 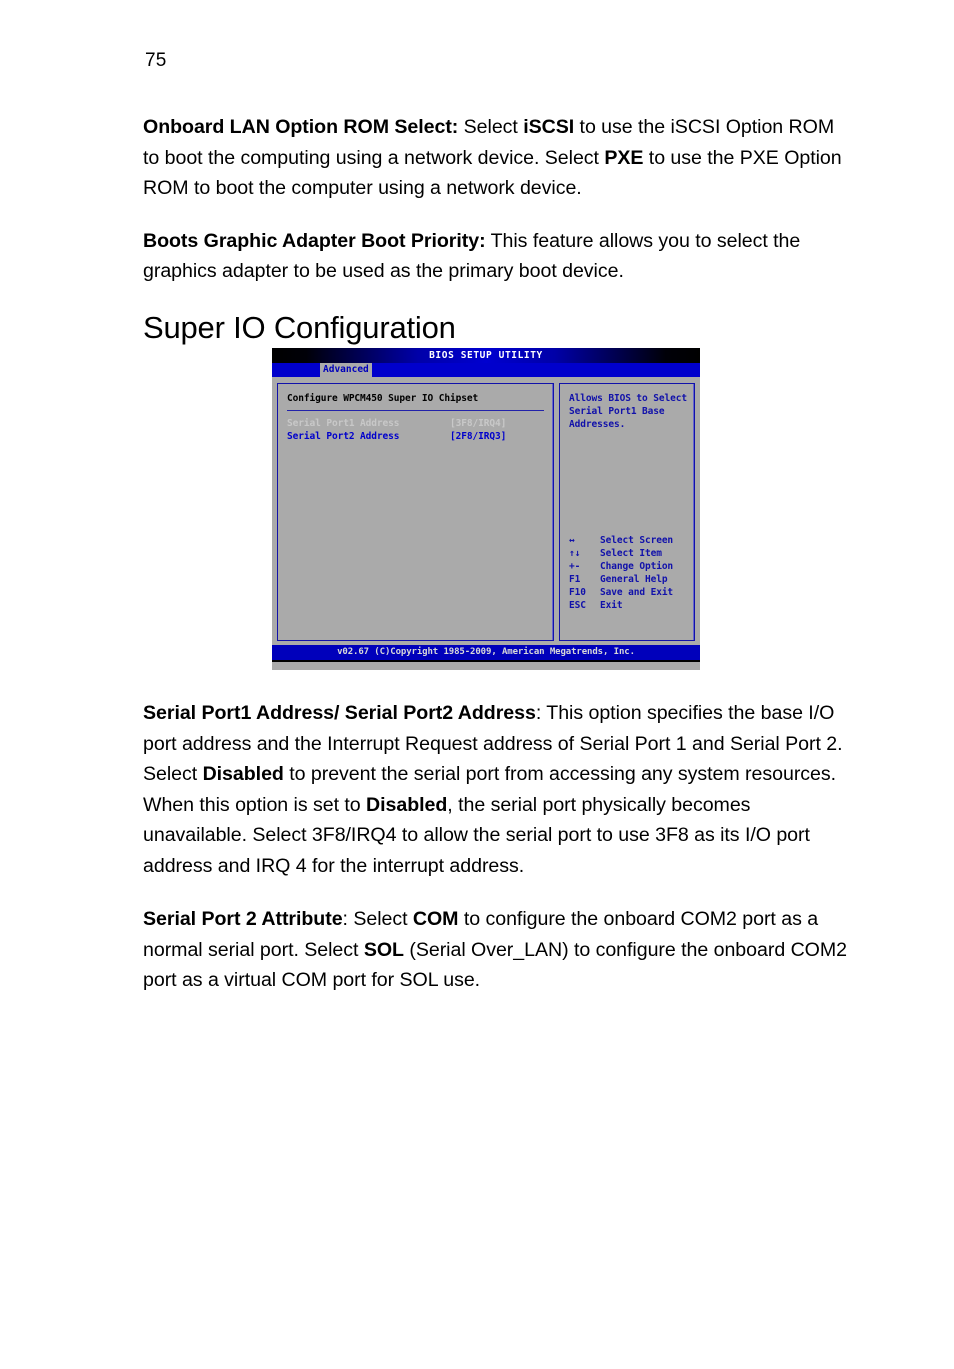 What do you see at coordinates (415, 436) in the screenshot?
I see `bios-setting-row-serial-port2: Serial Port2 Address [2F8/IRQ3]` at bounding box center [415, 436].